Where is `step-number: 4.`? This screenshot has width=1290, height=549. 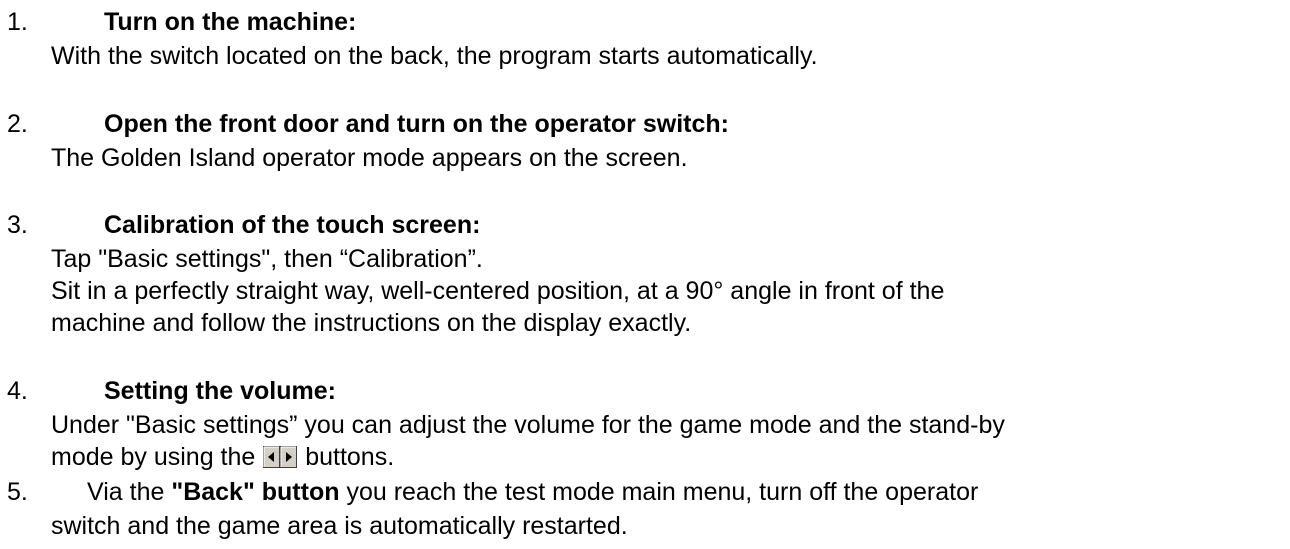
step-number: 4. is located at coordinates (17, 391).